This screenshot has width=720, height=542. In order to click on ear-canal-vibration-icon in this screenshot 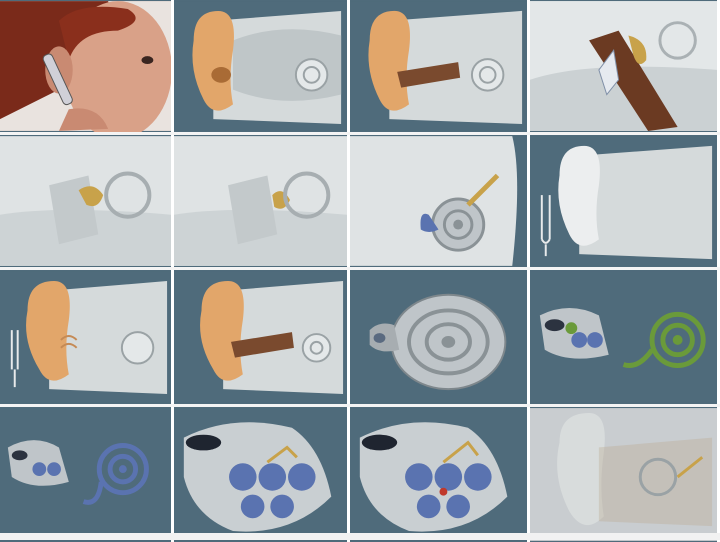, I will do `click(260, 337)`.